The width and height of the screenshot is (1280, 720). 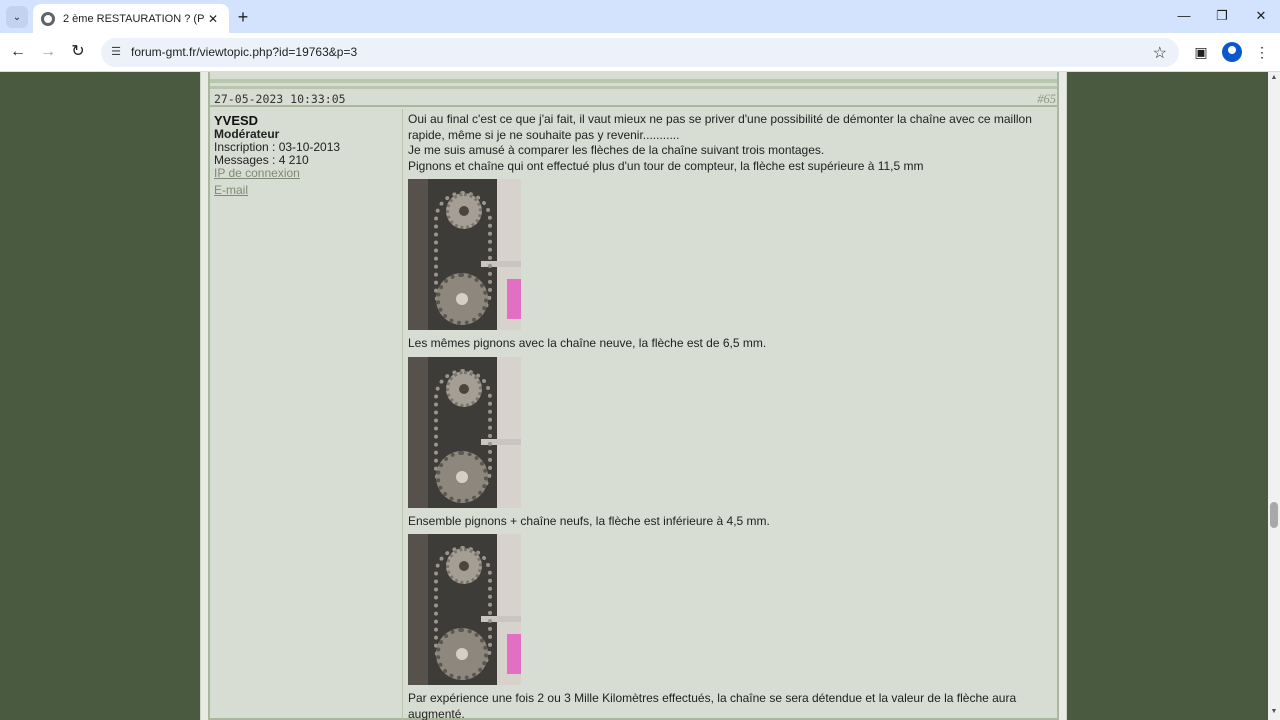 I want to click on post-header: 27-05-2023 10:33:05 #65, so click(x=633, y=99).